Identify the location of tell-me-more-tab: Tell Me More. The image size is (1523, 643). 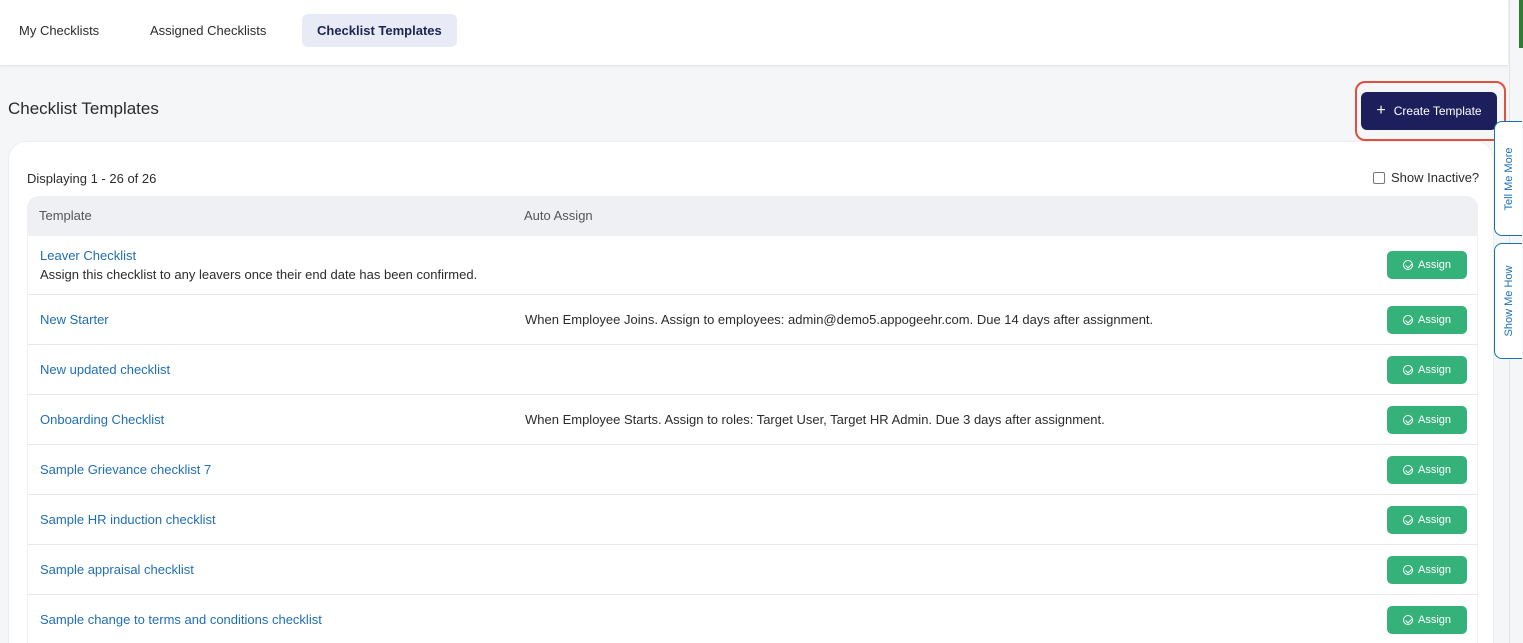
(1508, 178).